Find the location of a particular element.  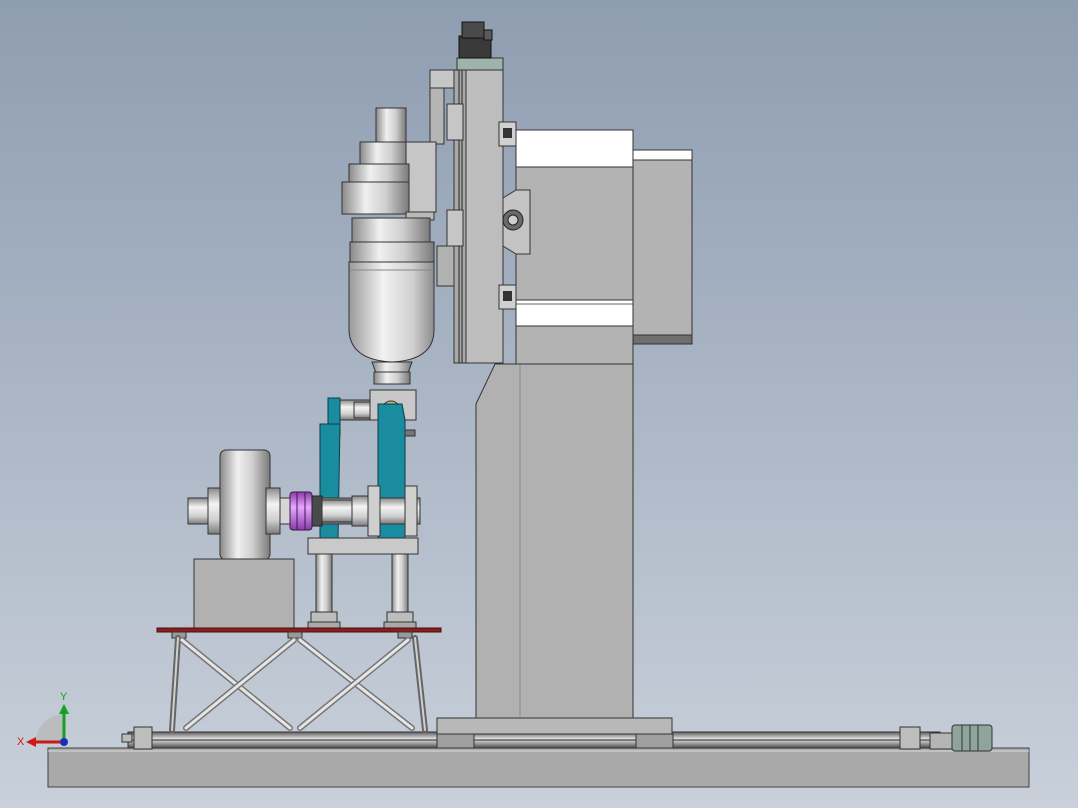

spindle-motor is located at coordinates (389, 246).